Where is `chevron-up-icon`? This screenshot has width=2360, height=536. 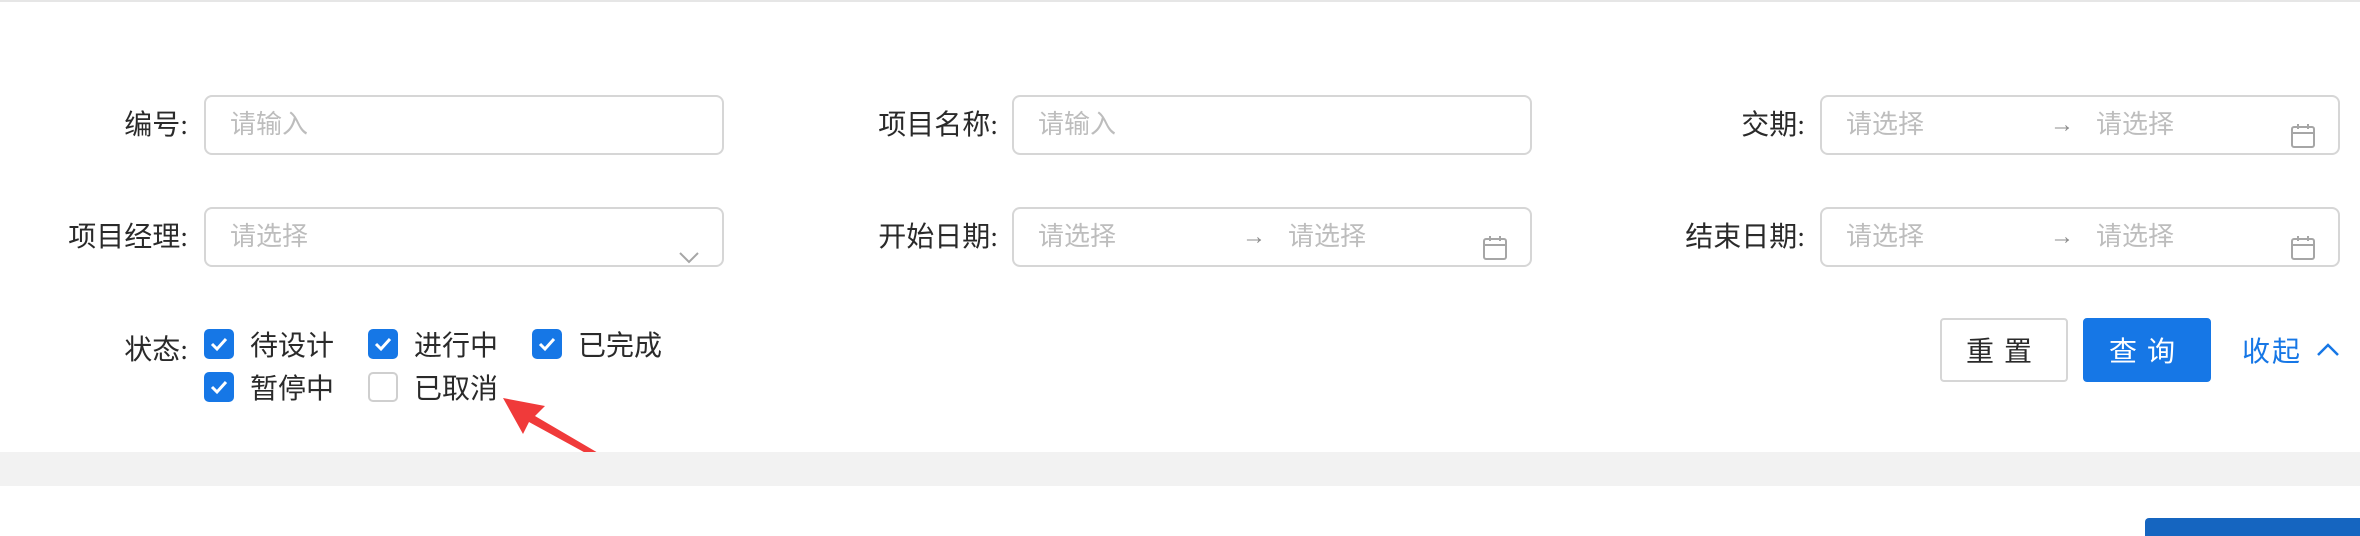 chevron-up-icon is located at coordinates (2328, 350).